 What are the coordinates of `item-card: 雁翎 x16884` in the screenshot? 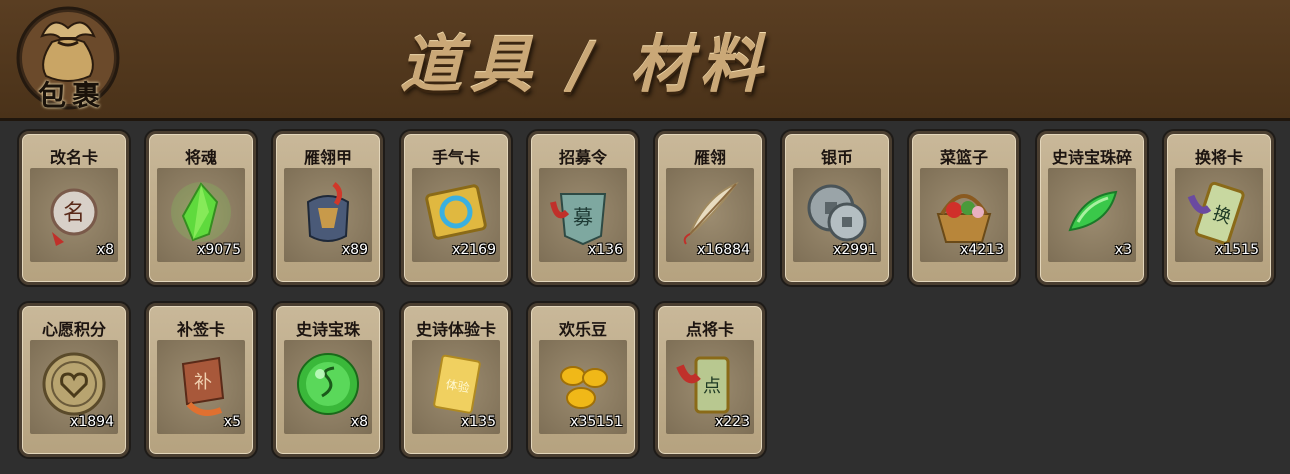 It's located at (710, 208).